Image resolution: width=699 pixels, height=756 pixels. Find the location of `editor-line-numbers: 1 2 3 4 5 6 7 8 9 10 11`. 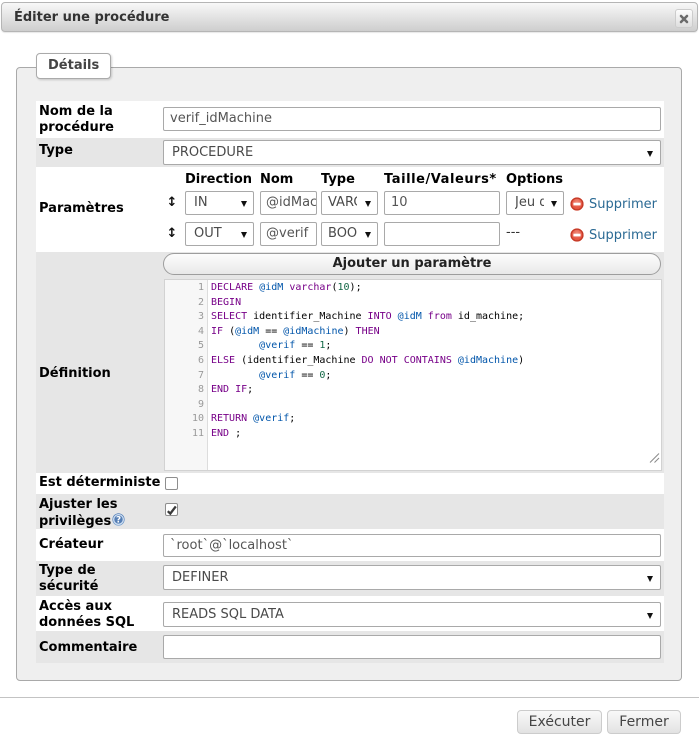

editor-line-numbers: 1 2 3 4 5 6 7 8 9 10 11 is located at coordinates (186, 375).